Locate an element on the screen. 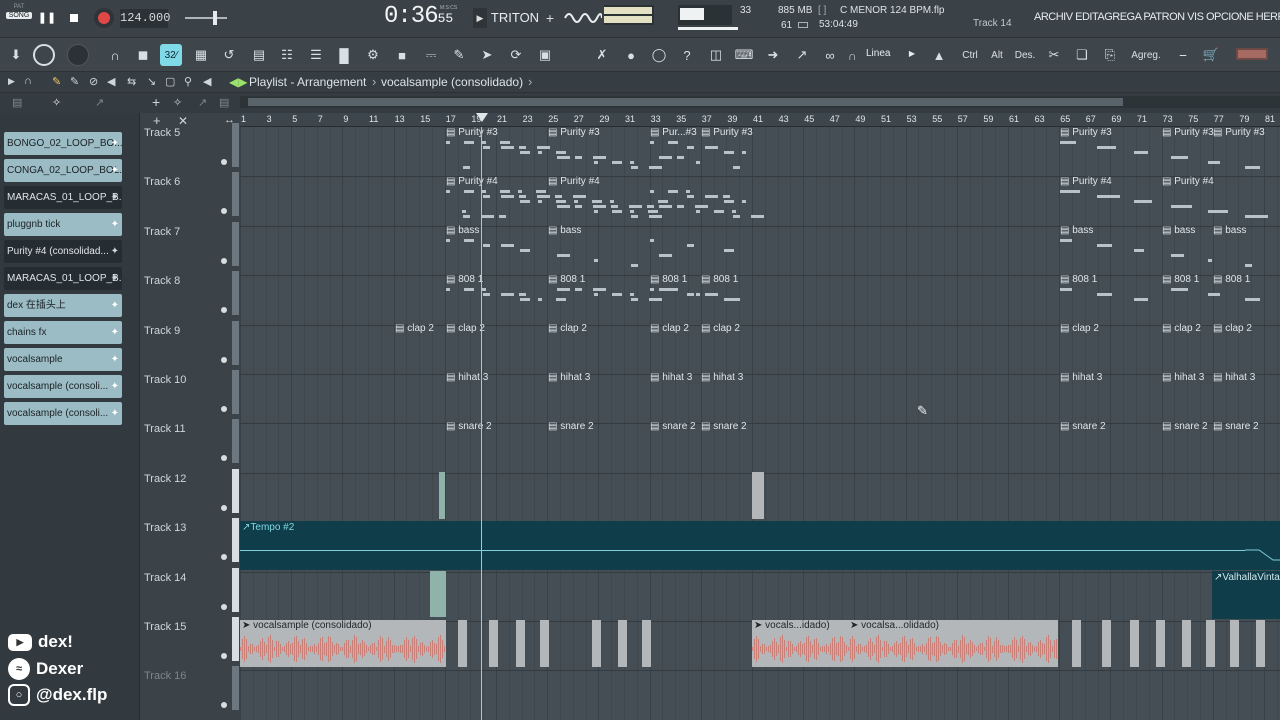 The height and width of the screenshot is (720, 1280). pointer-icon: + is located at coordinates (157, 120).